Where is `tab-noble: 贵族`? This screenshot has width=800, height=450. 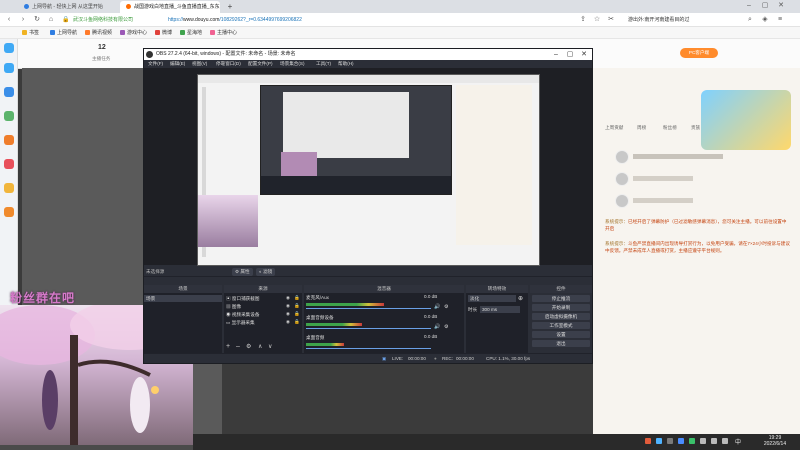 tab-noble: 贵族 is located at coordinates (695, 128).